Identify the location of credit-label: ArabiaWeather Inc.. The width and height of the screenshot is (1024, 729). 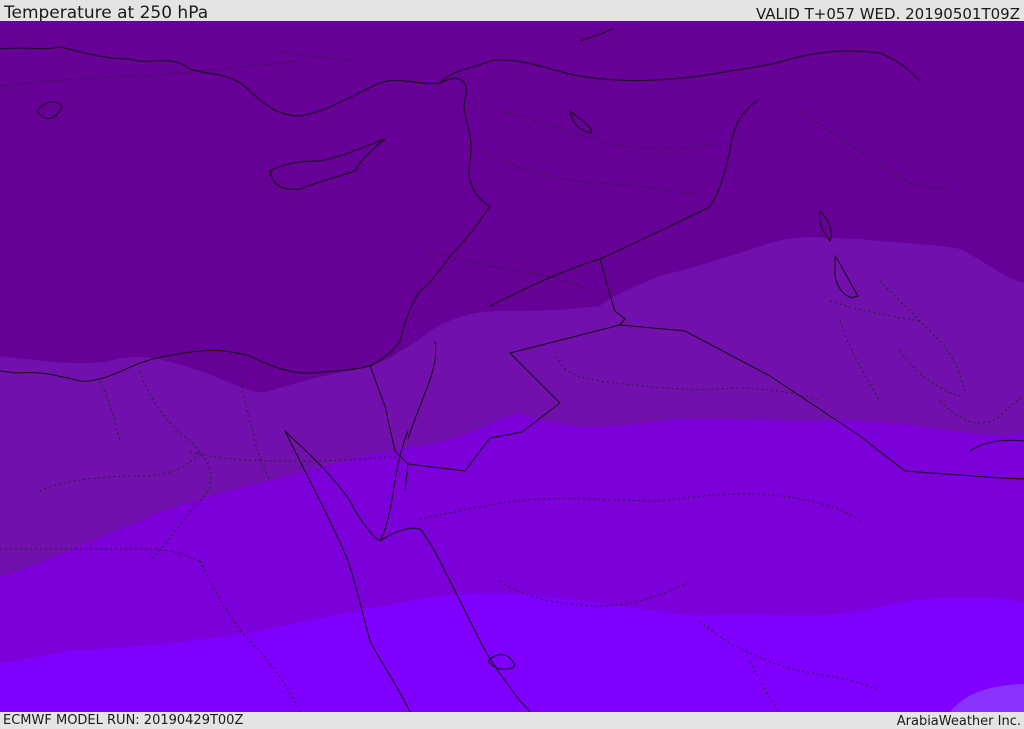
(958, 721).